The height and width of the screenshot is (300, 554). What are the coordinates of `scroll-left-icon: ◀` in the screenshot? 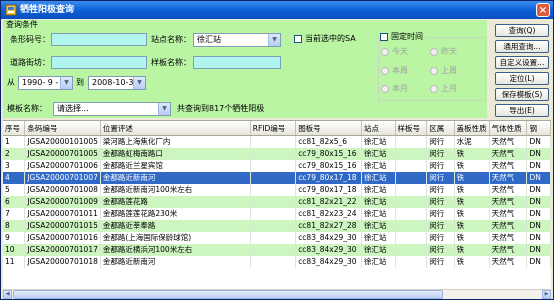 It's located at (7, 294).